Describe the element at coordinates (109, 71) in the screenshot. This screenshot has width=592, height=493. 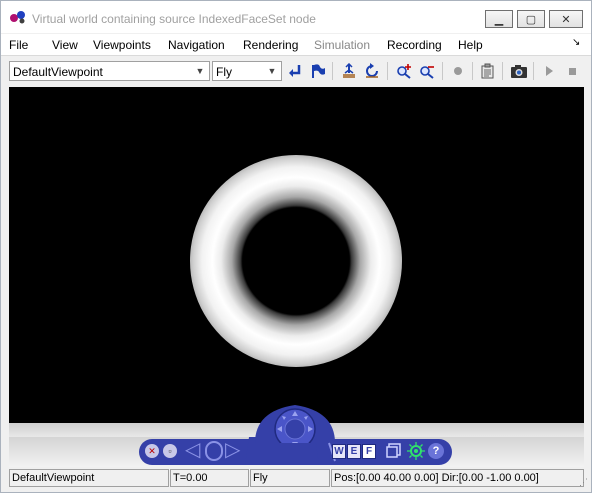
I see `viewpoint-select: DefaultViewpoint ▼` at that location.